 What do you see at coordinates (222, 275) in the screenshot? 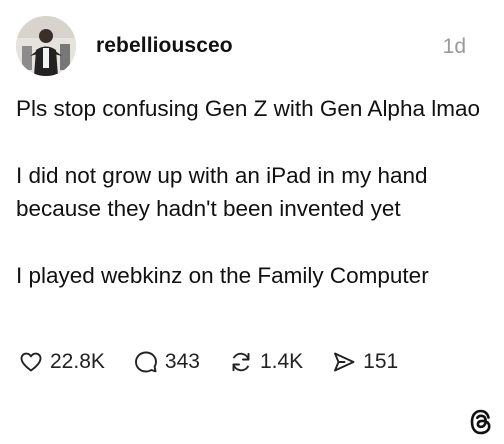
I see `post-paragraph: I played webkinz on the Family Computer` at bounding box center [222, 275].